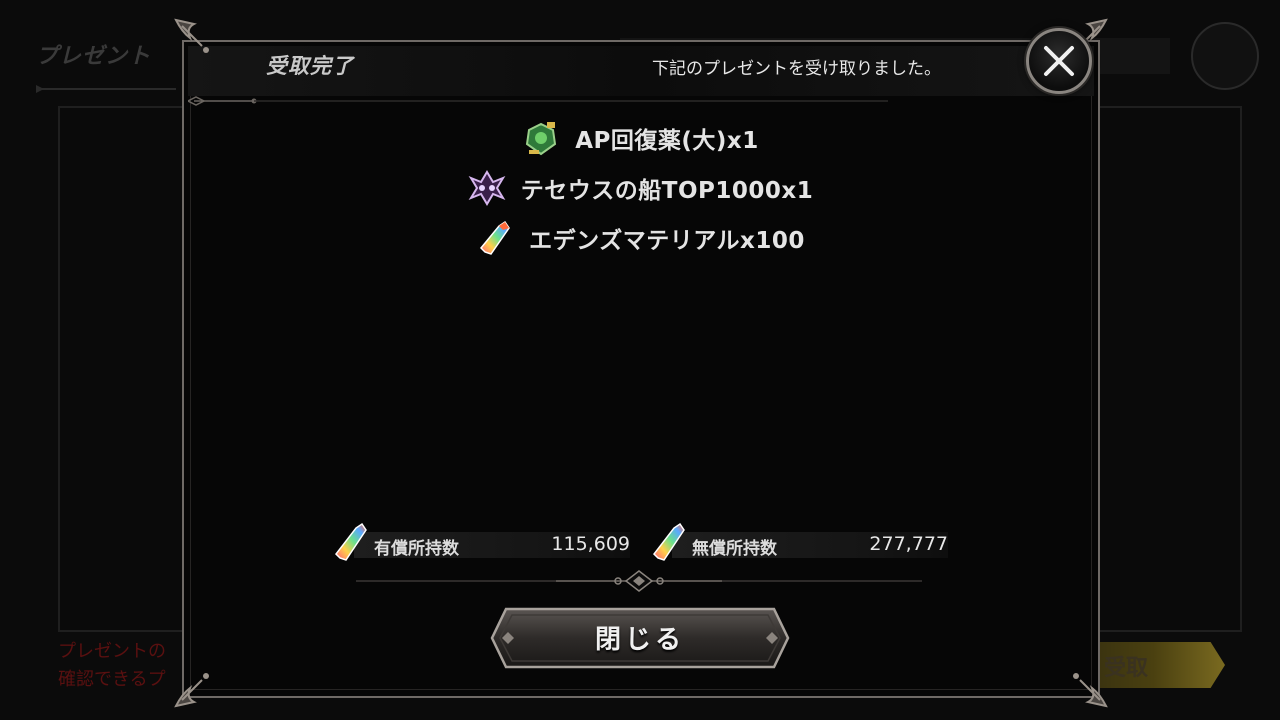 This screenshot has height=720, width=1280. Describe the element at coordinates (1225, 56) in the screenshot. I see `background-close-button` at that location.